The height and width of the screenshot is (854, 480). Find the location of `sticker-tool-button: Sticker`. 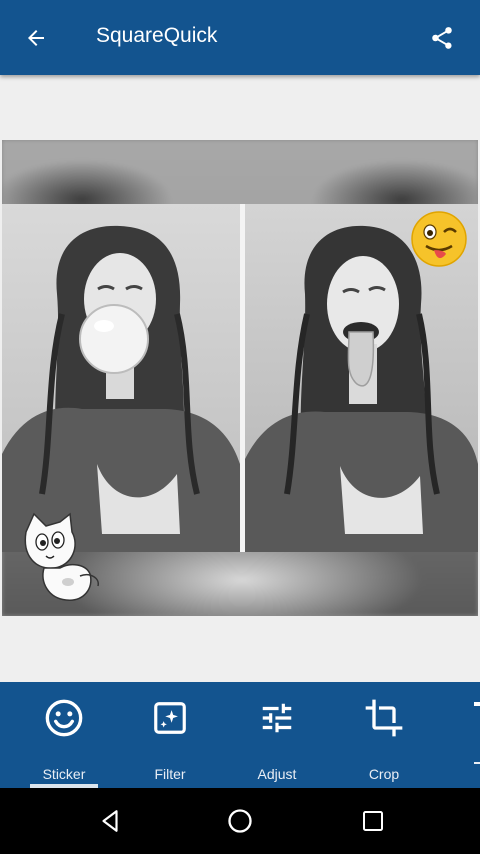

sticker-tool-button: Sticker is located at coordinates (64, 735).